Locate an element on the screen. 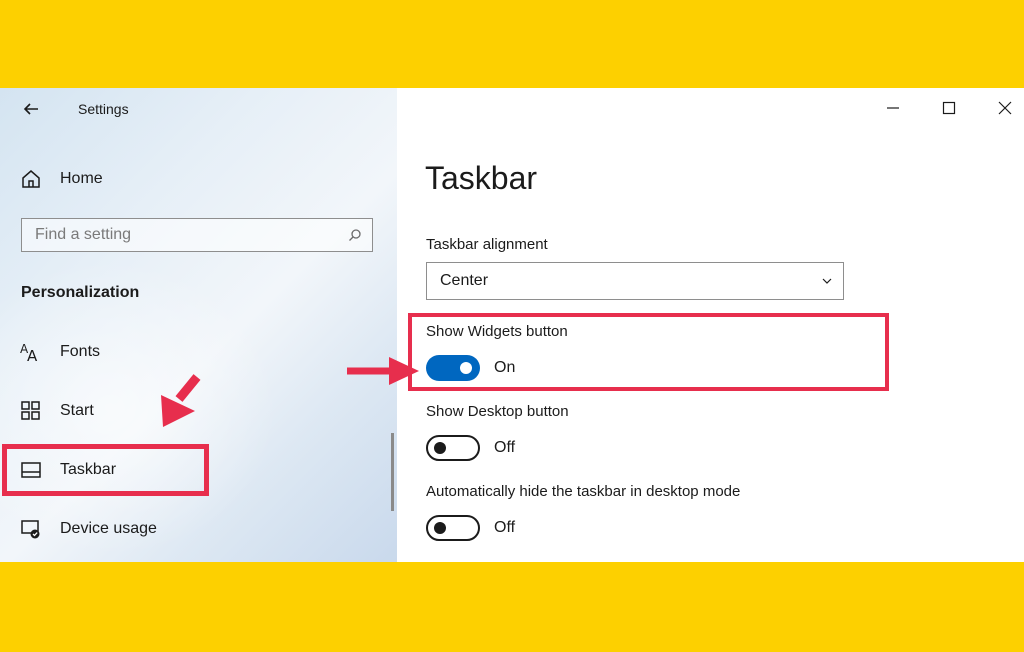 The height and width of the screenshot is (652, 1024). close-icon is located at coordinates (1005, 108).